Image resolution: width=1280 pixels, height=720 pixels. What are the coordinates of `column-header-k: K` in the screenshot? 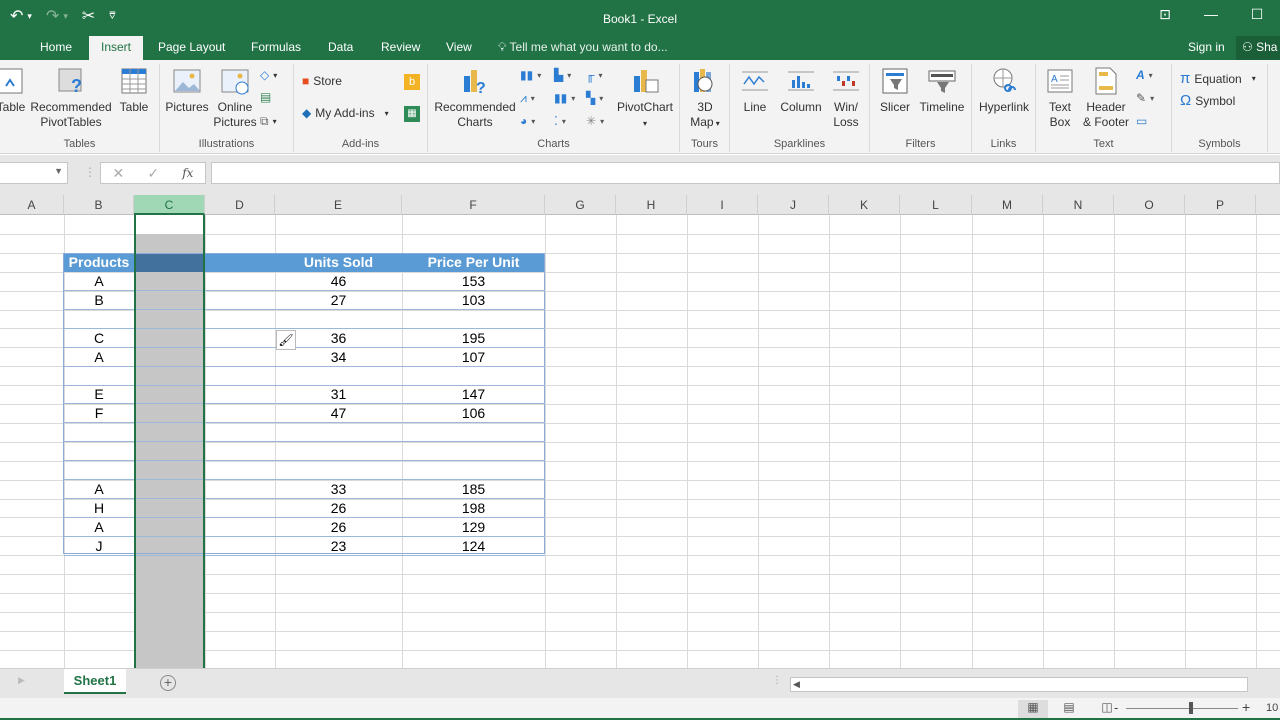 It's located at (864, 205).